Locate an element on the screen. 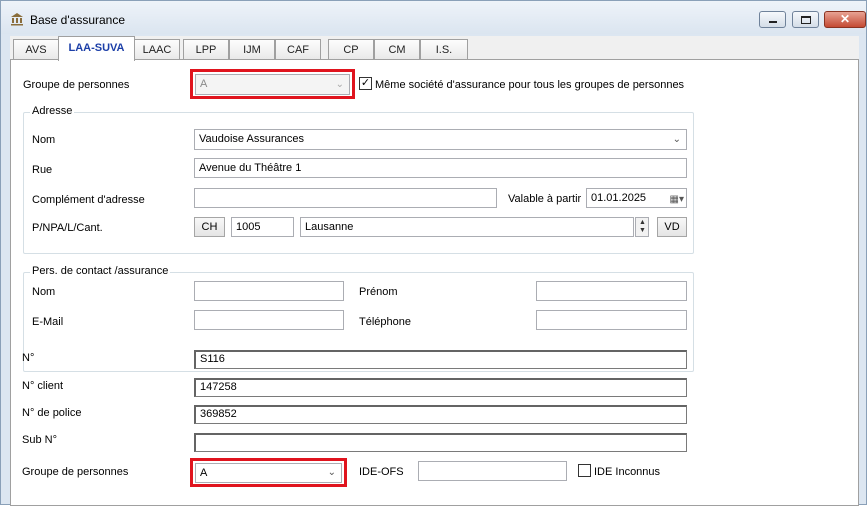 Image resolution: width=867 pixels, height=506 pixels. spin-down-icon: ▼ is located at coordinates (642, 230).